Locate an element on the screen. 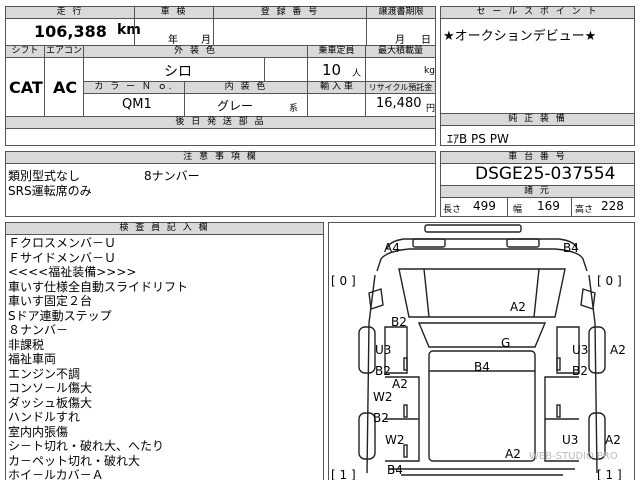  inspector-note: カ－ペット切れ・破れ大 is located at coordinates (74, 460).